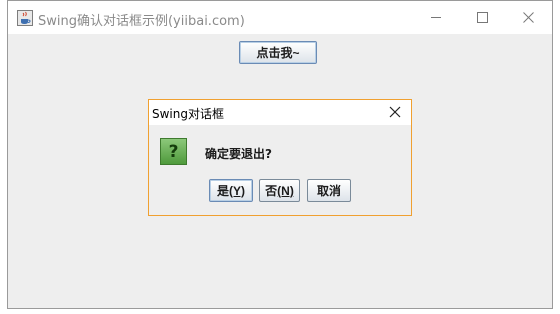 The height and width of the screenshot is (314, 560). I want to click on minimize-icon, so click(435, 17).